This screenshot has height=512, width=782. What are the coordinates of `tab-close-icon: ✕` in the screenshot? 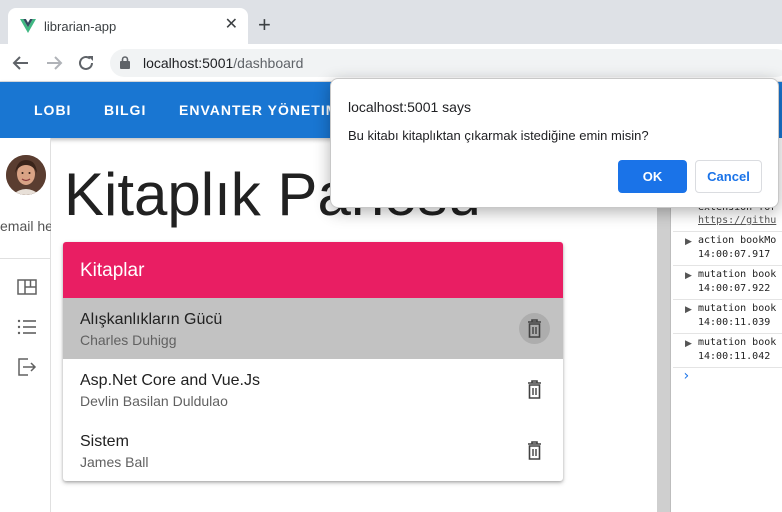 It's located at (231, 25).